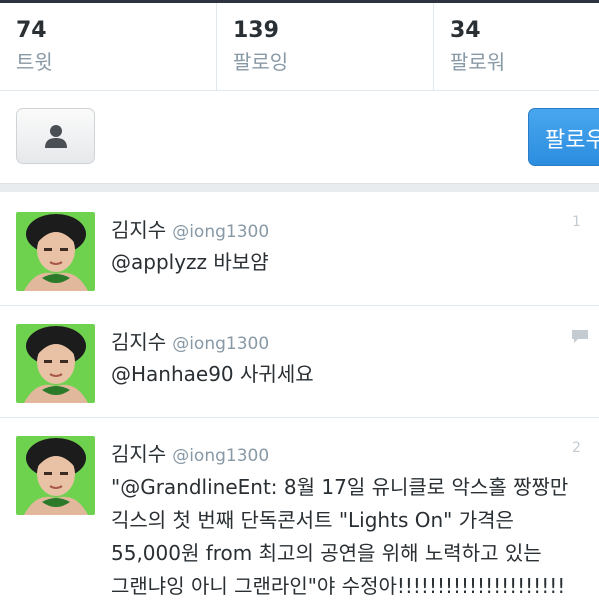  What do you see at coordinates (478, 62) in the screenshot?
I see `followers-label: 팔로워` at bounding box center [478, 62].